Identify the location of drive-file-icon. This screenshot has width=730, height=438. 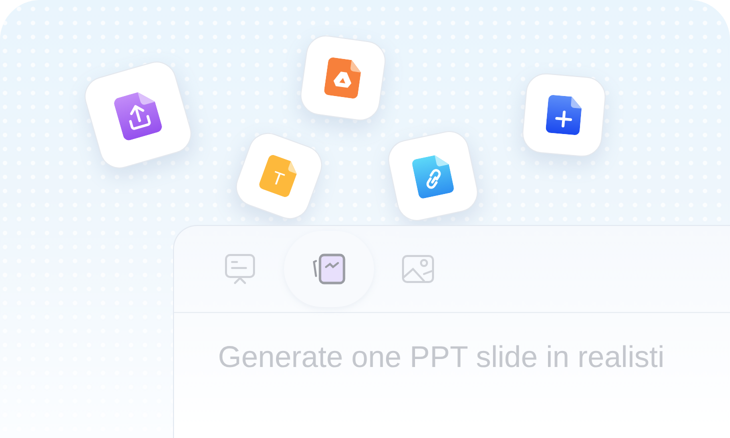
(343, 78).